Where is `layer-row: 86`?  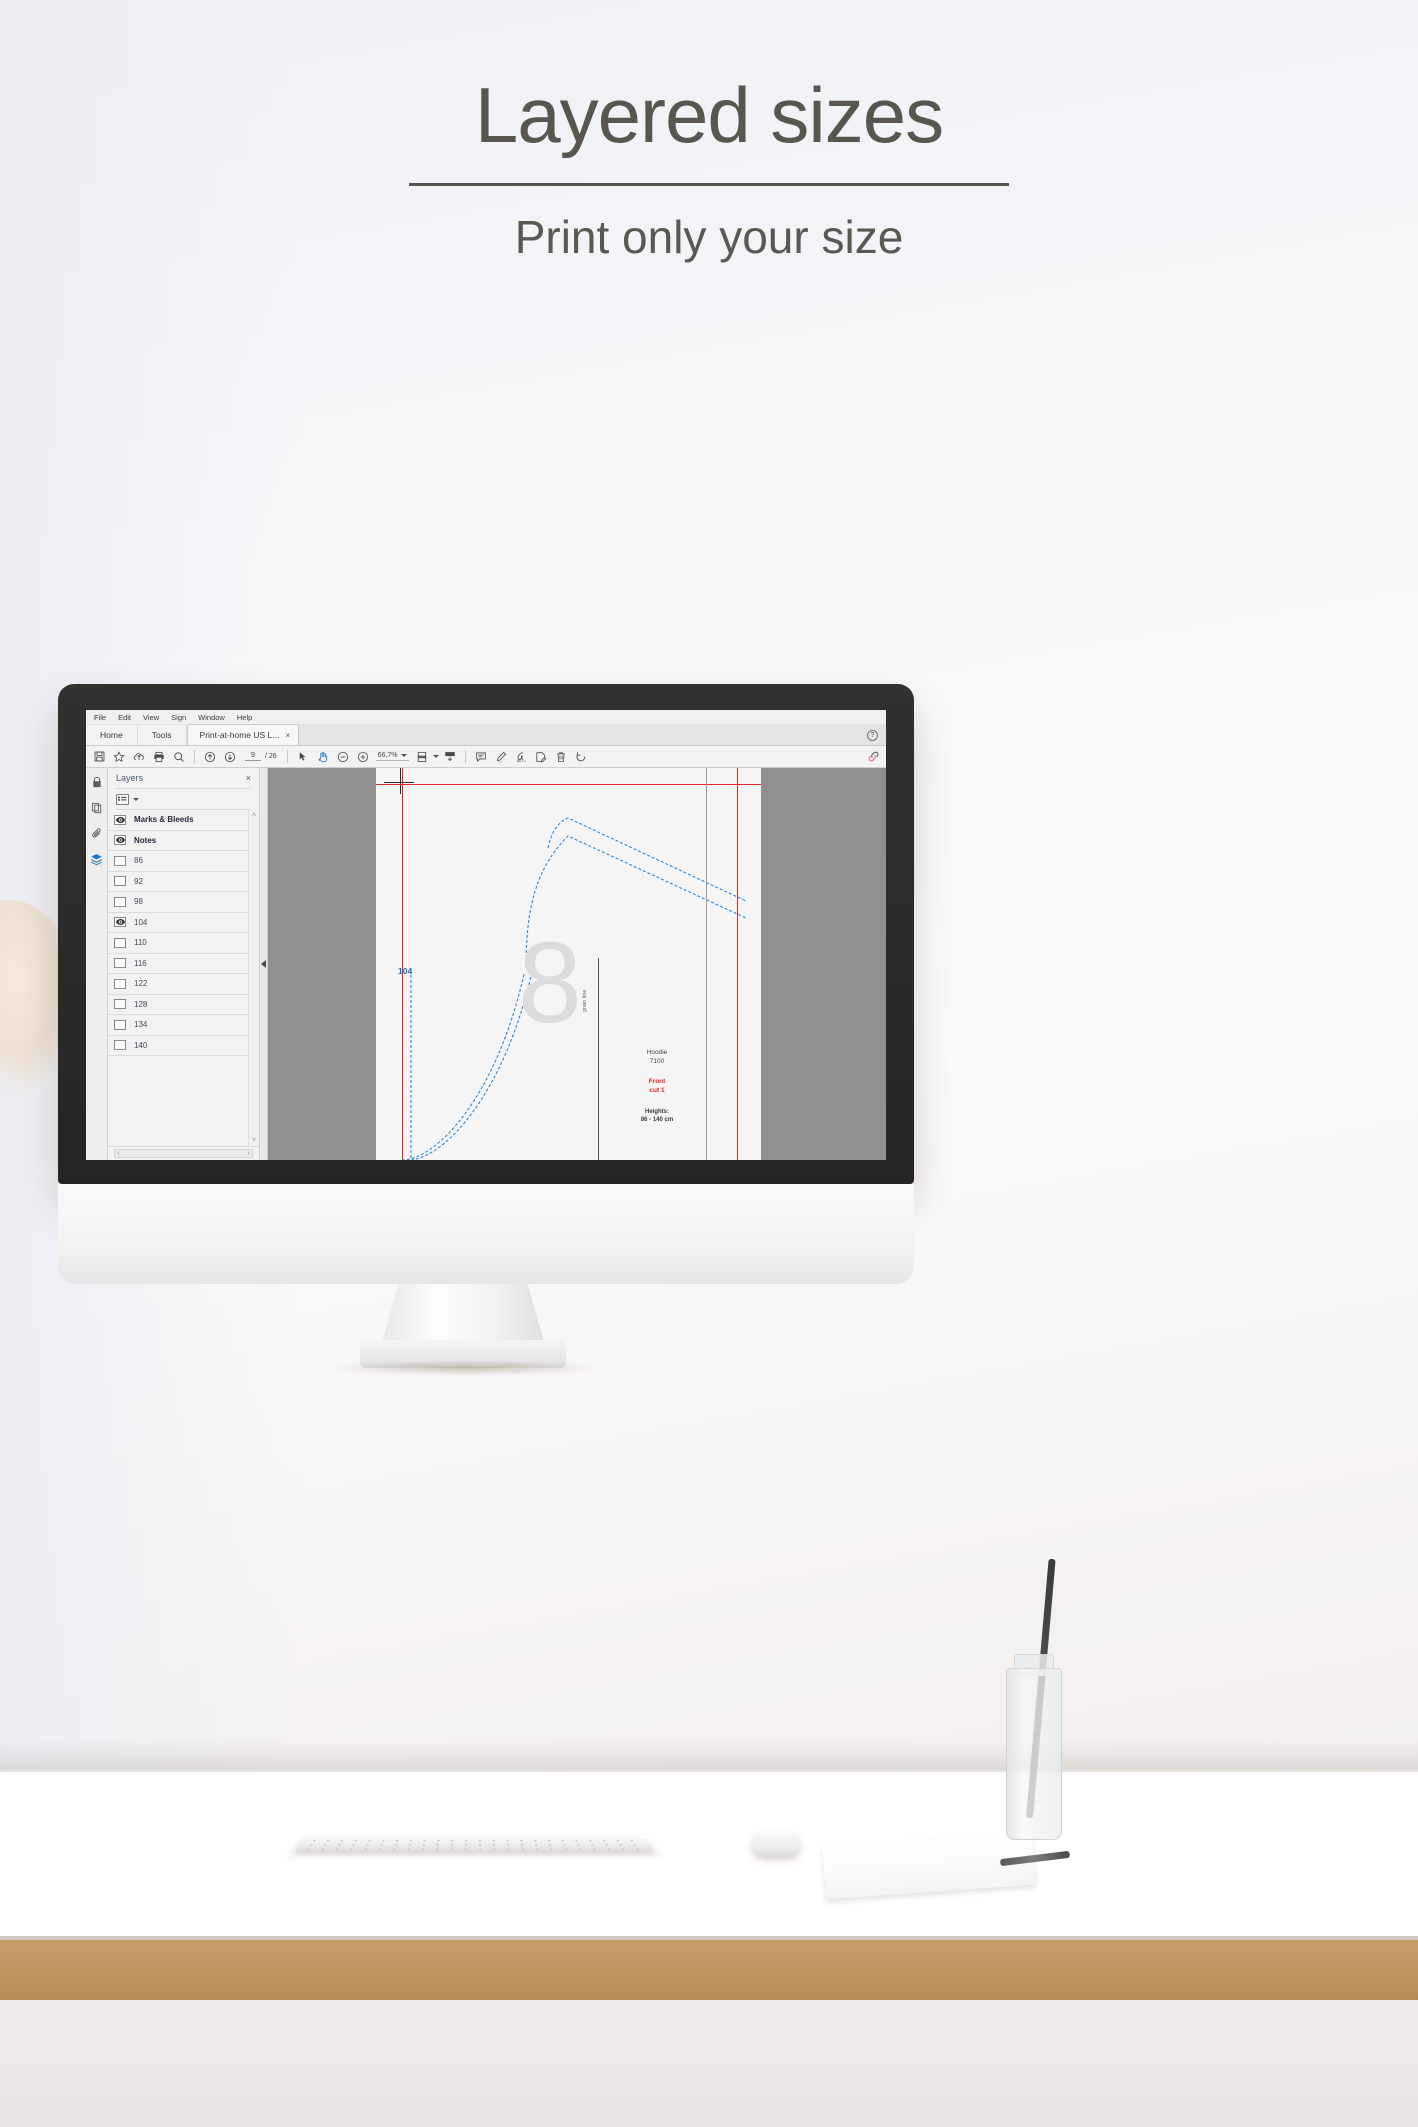
layer-row: 86 is located at coordinates (178, 861).